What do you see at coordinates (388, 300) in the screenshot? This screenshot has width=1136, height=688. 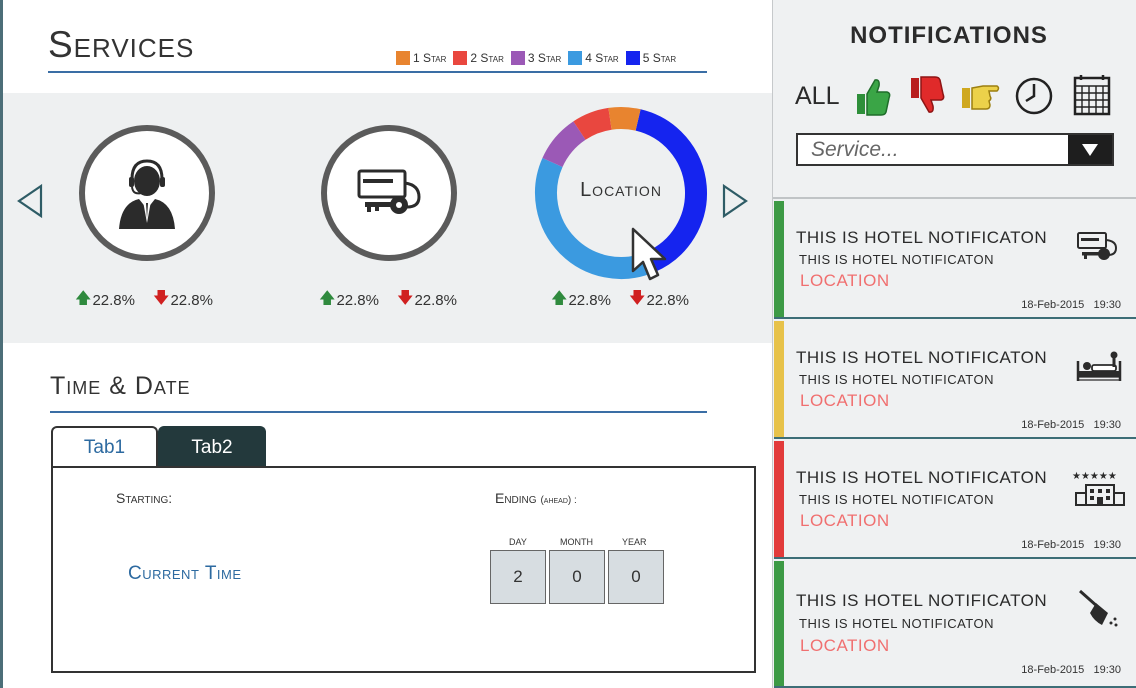 I see `service-keycard-stats: 🡅 22.8% 🡇 22.8%` at bounding box center [388, 300].